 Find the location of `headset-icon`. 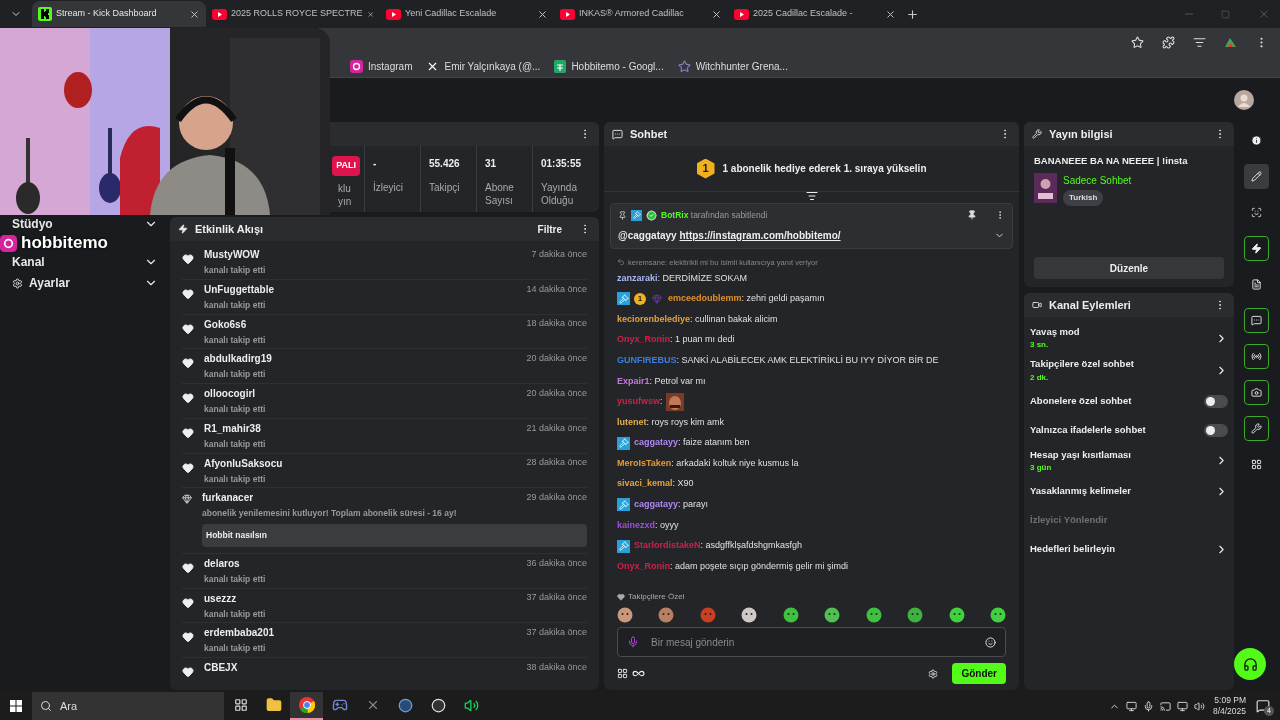

headset-icon is located at coordinates (1250, 664).